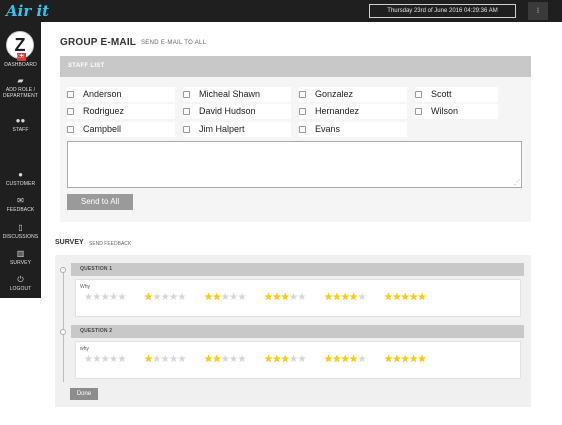  I want to click on resize-grip-icon: ⋰, so click(517, 183).